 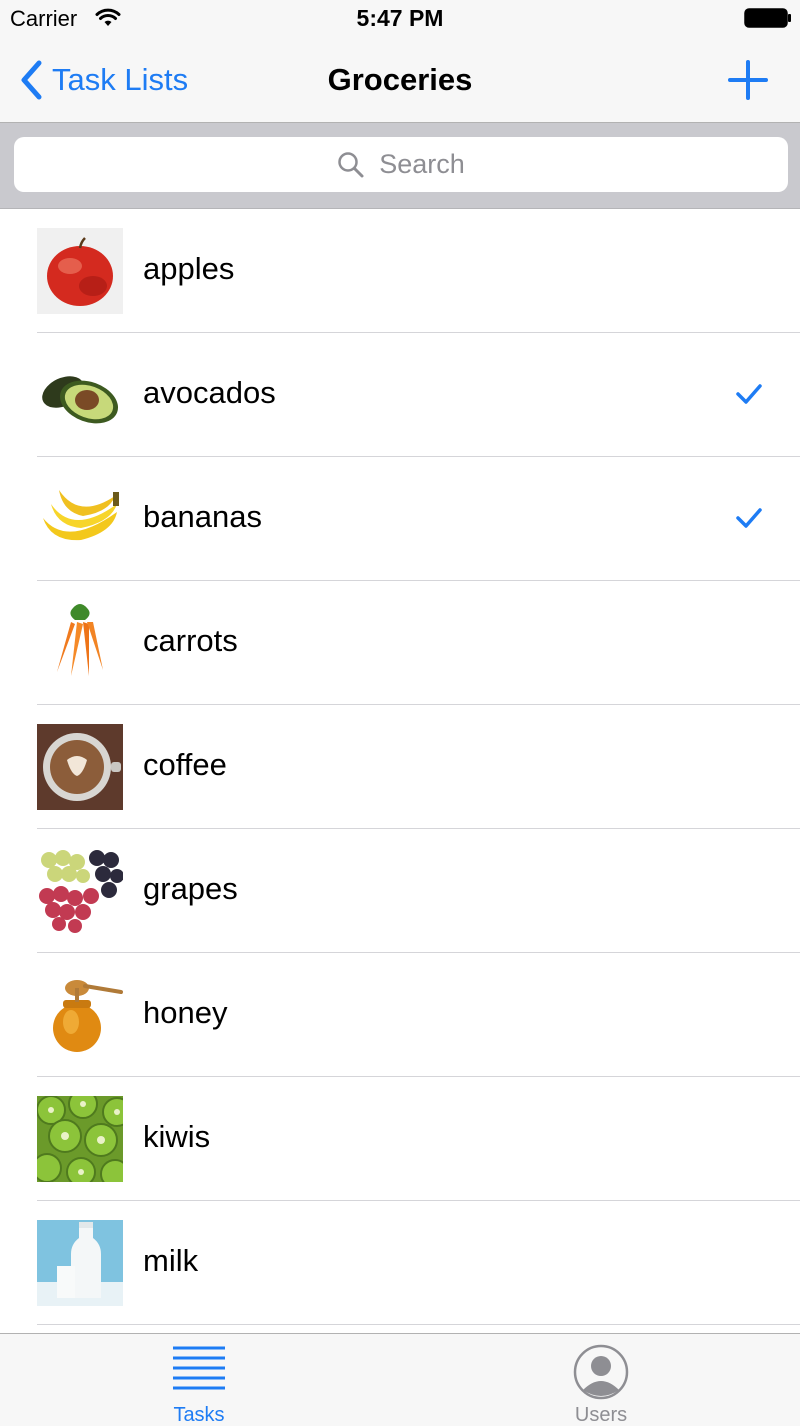 I want to click on list-item: carrots, so click(x=400, y=643).